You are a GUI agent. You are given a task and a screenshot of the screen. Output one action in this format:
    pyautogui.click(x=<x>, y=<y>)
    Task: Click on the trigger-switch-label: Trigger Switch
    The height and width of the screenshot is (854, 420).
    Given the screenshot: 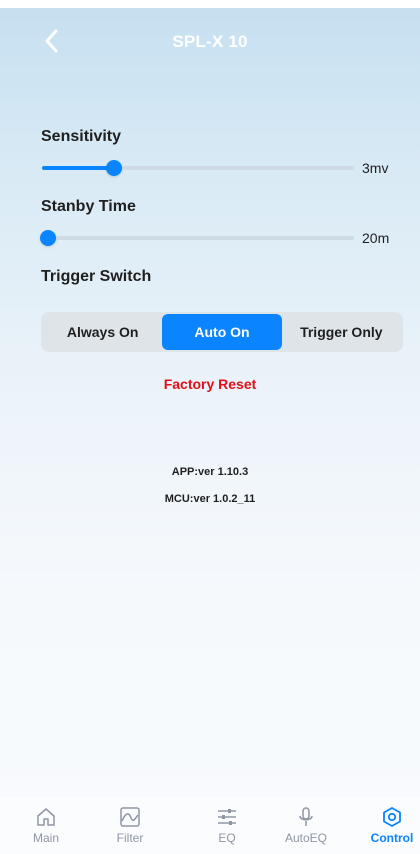 What is the action you would take?
    pyautogui.click(x=96, y=276)
    